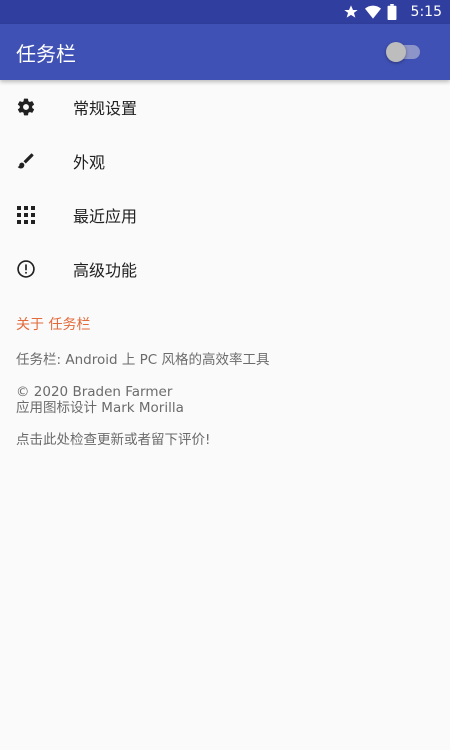  What do you see at coordinates (105, 108) in the screenshot?
I see `menu-item-label: 常规设置` at bounding box center [105, 108].